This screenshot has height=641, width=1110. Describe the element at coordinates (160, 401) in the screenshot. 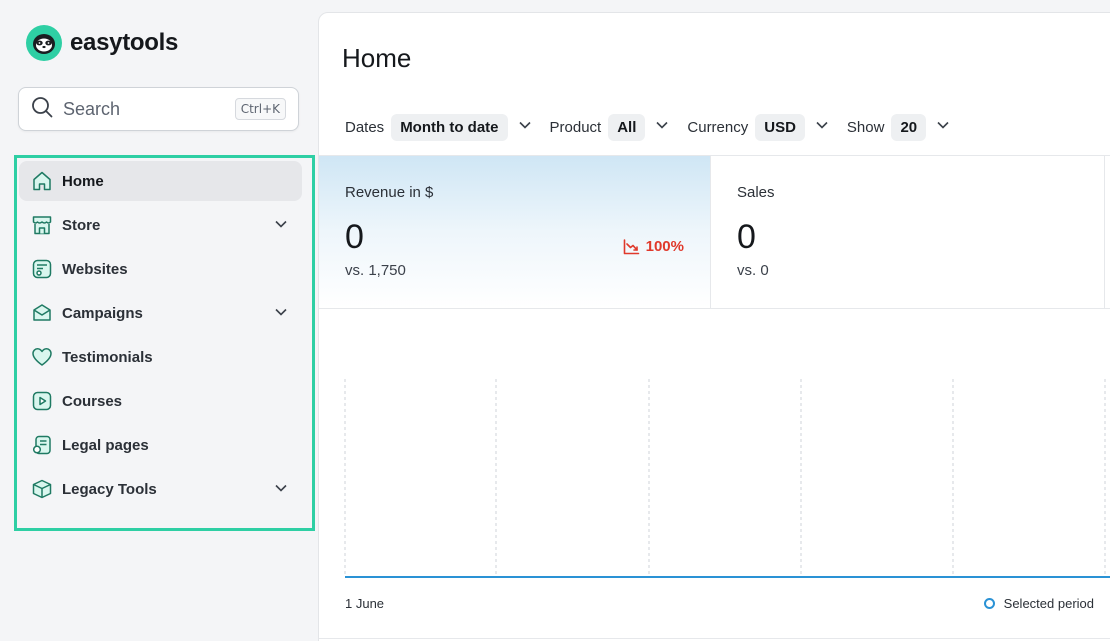

I see `sidebar-item-courses: Courses` at that location.